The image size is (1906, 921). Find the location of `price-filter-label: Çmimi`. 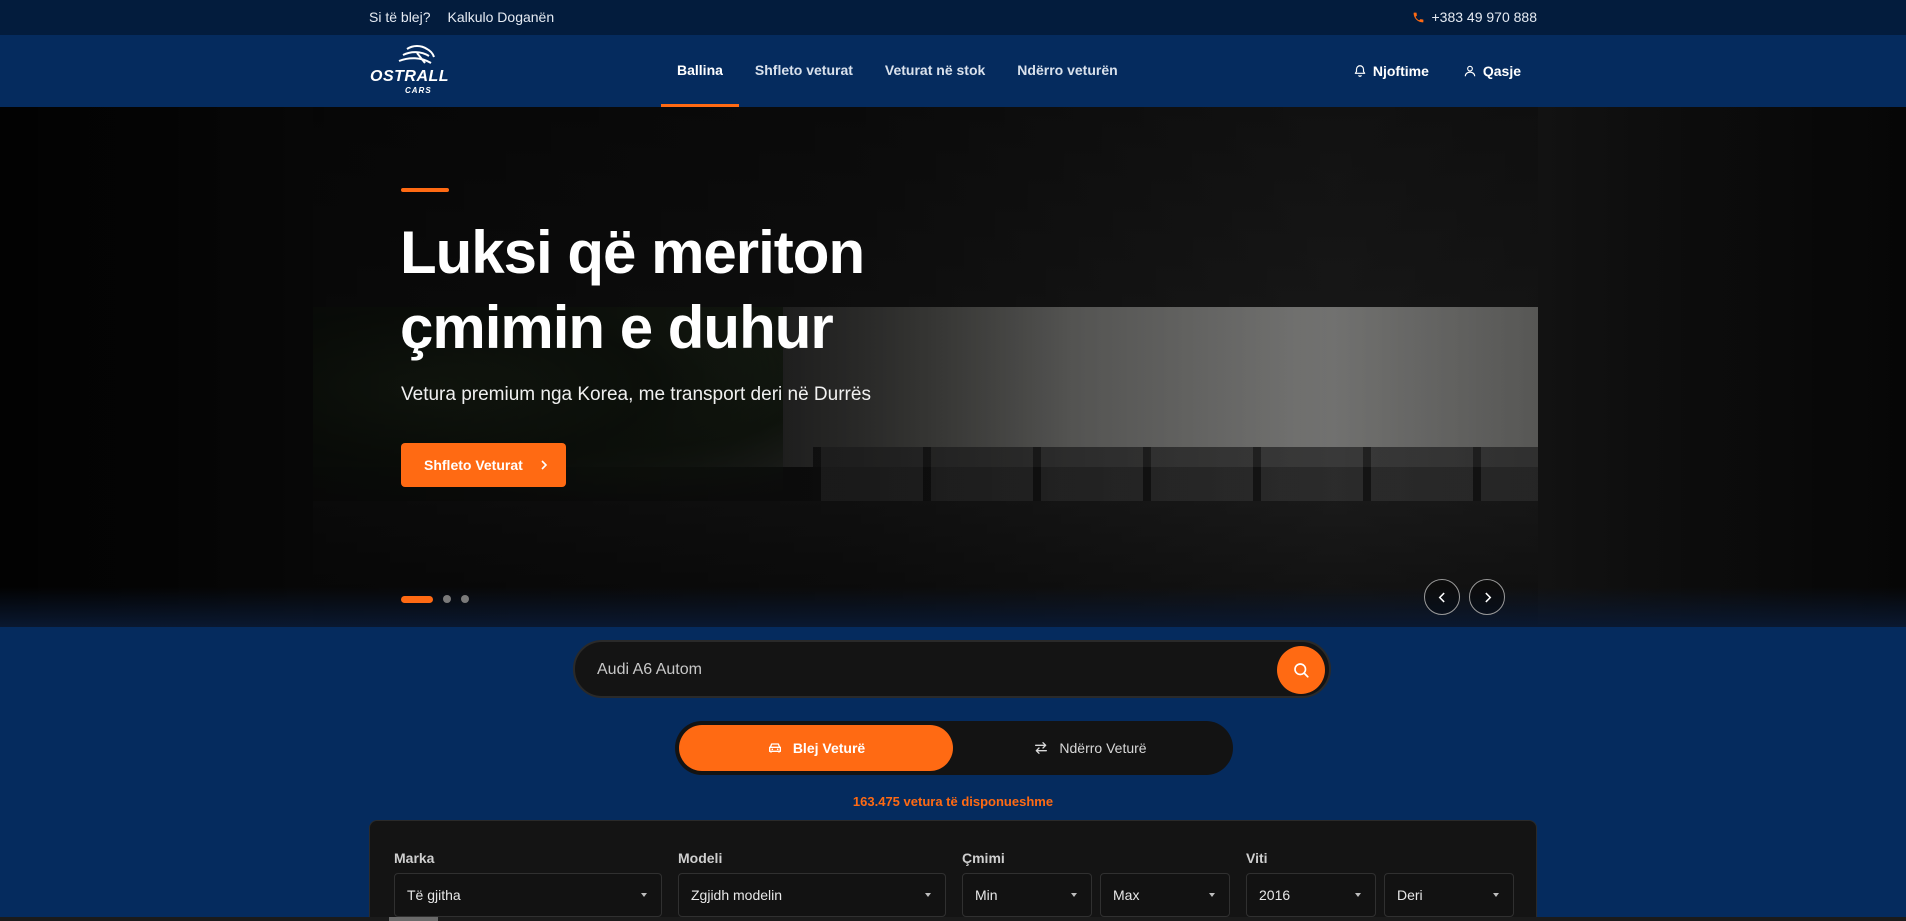

price-filter-label: Çmimi is located at coordinates (983, 858).